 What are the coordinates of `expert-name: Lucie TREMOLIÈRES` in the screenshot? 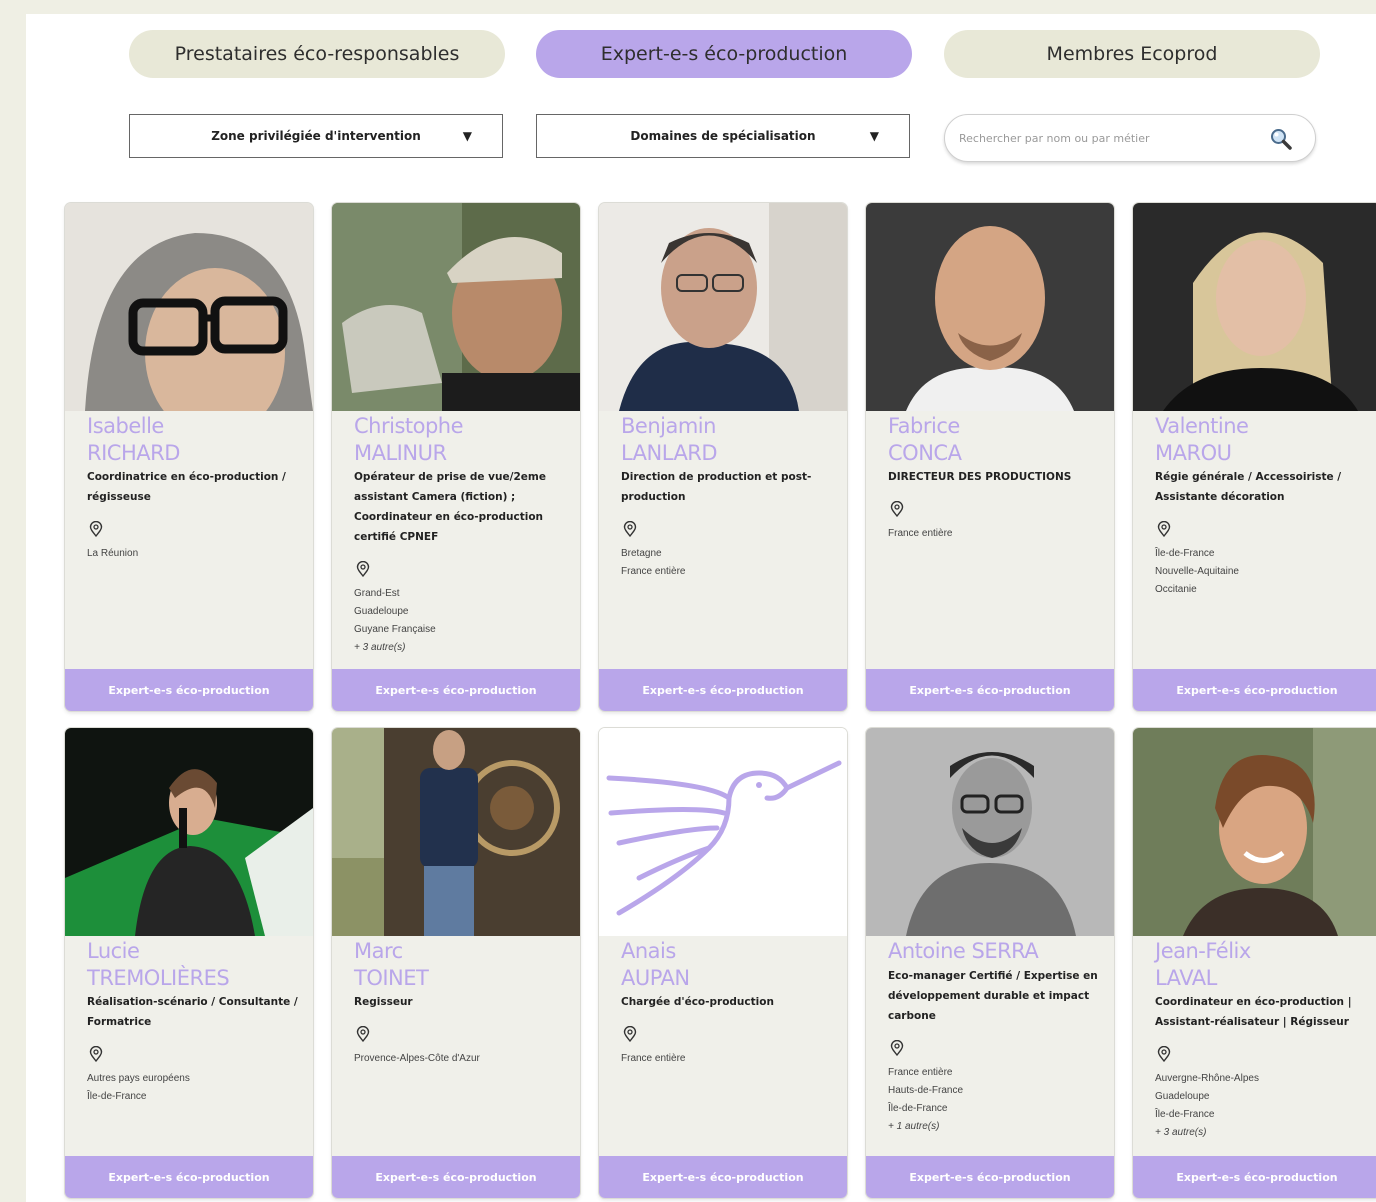 It's located at (158, 964).